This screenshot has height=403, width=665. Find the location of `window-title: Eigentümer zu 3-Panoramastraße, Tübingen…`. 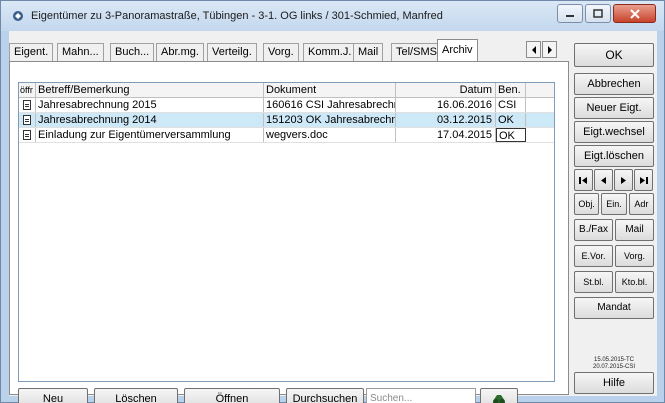

window-title: Eigentümer zu 3-Panoramastraße, Tübingen… is located at coordinates (237, 16).